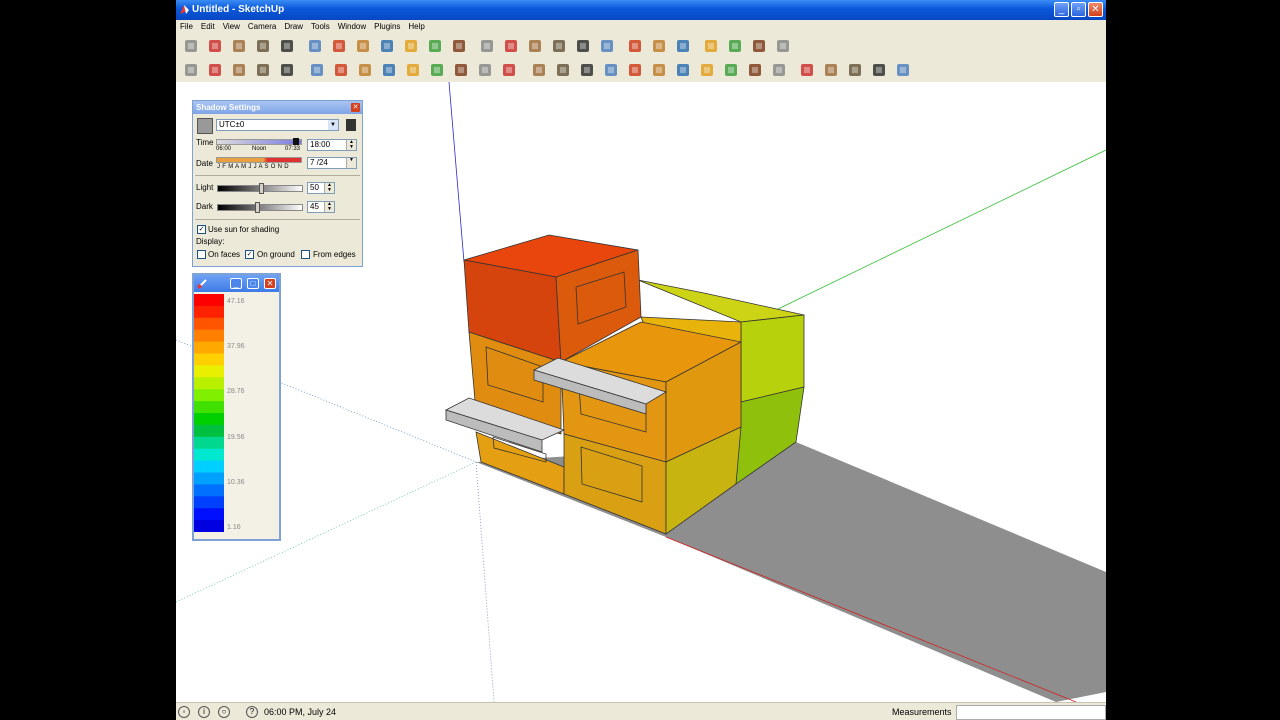 This screenshot has height=720, width=1280. What do you see at coordinates (1031, 712) in the screenshot?
I see `measurements-input` at bounding box center [1031, 712].